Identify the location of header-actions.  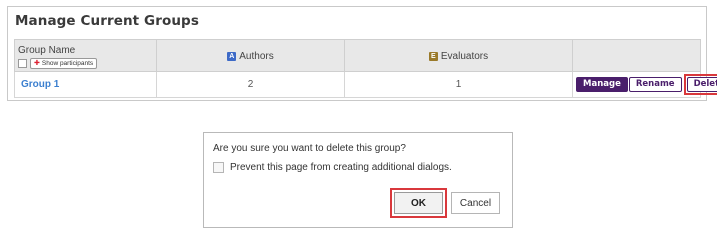
(636, 55).